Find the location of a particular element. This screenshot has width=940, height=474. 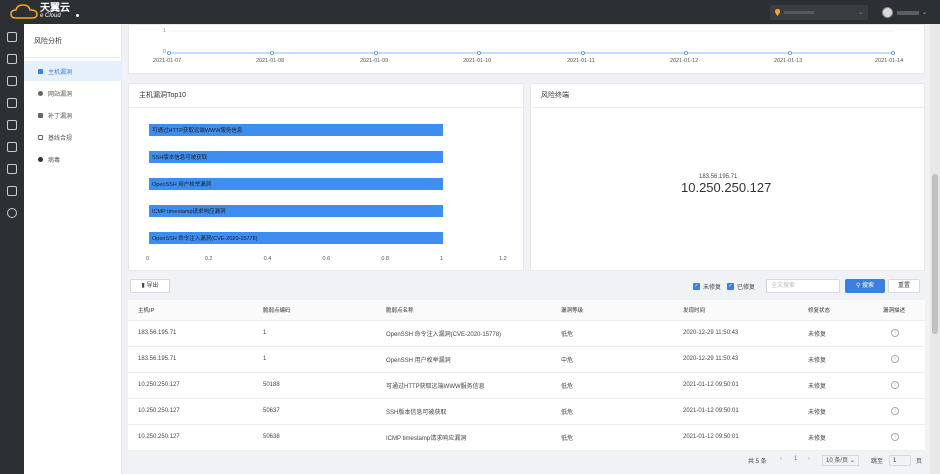

next-page-icon: › is located at coordinates (809, 459).